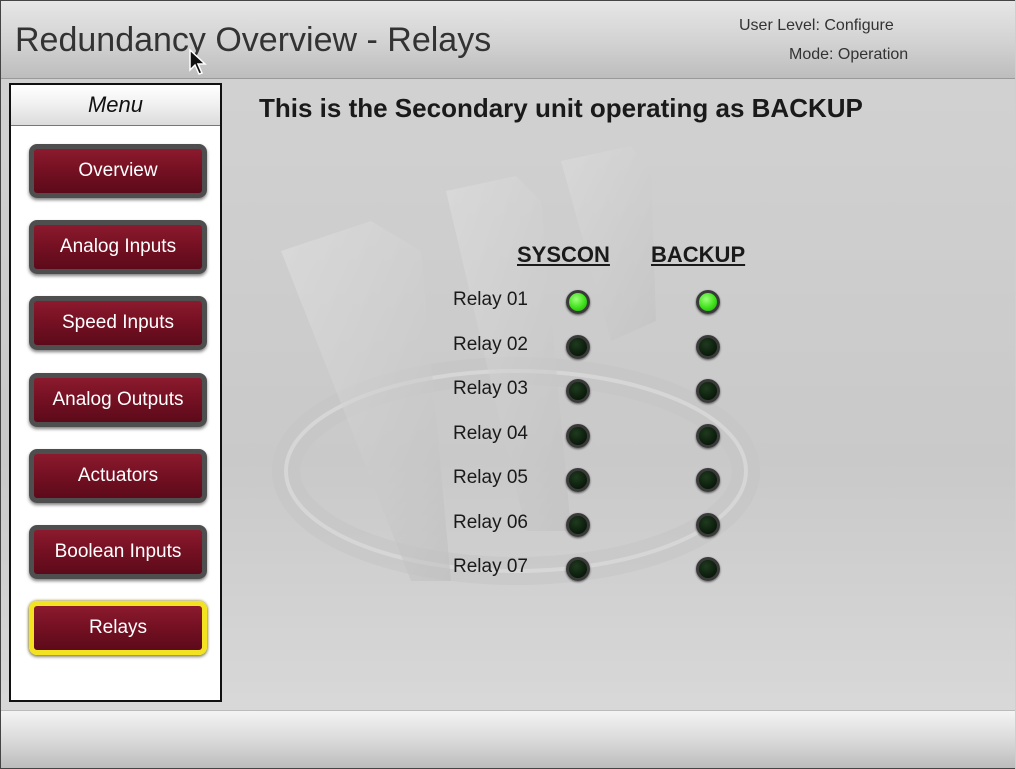  What do you see at coordinates (816, 25) in the screenshot?
I see `user-level-text: User Level: Configure` at bounding box center [816, 25].